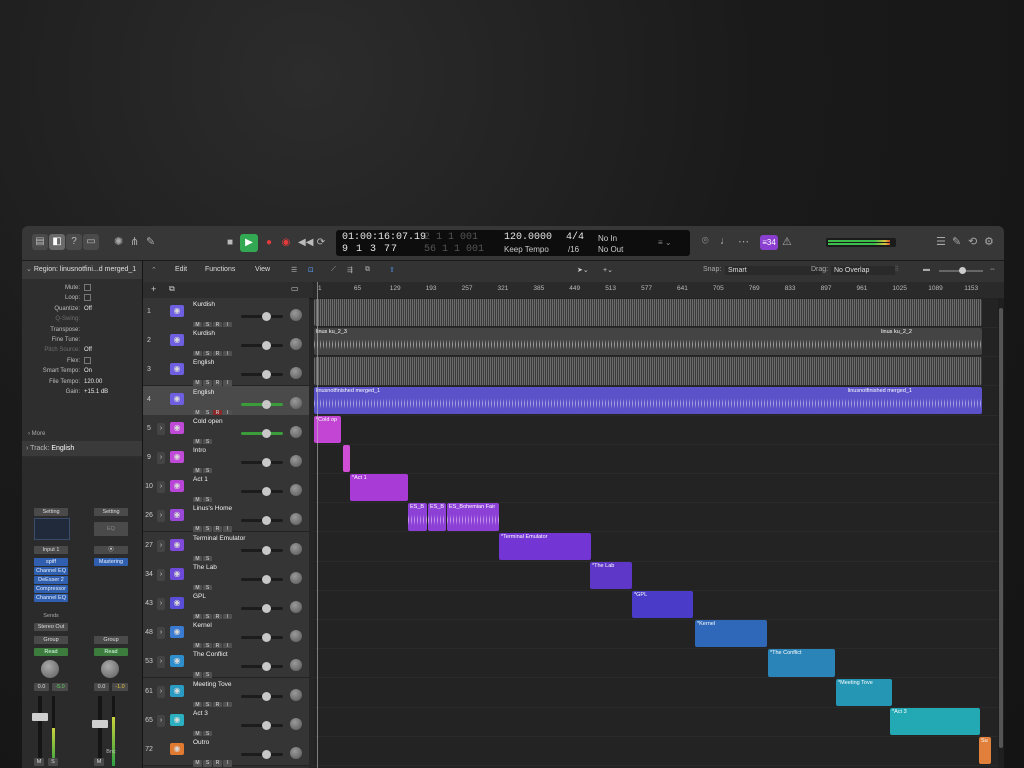 The image size is (1024, 768). Describe the element at coordinates (51, 580) in the screenshot. I see `plugin-slot: DeEsser 2` at that location.